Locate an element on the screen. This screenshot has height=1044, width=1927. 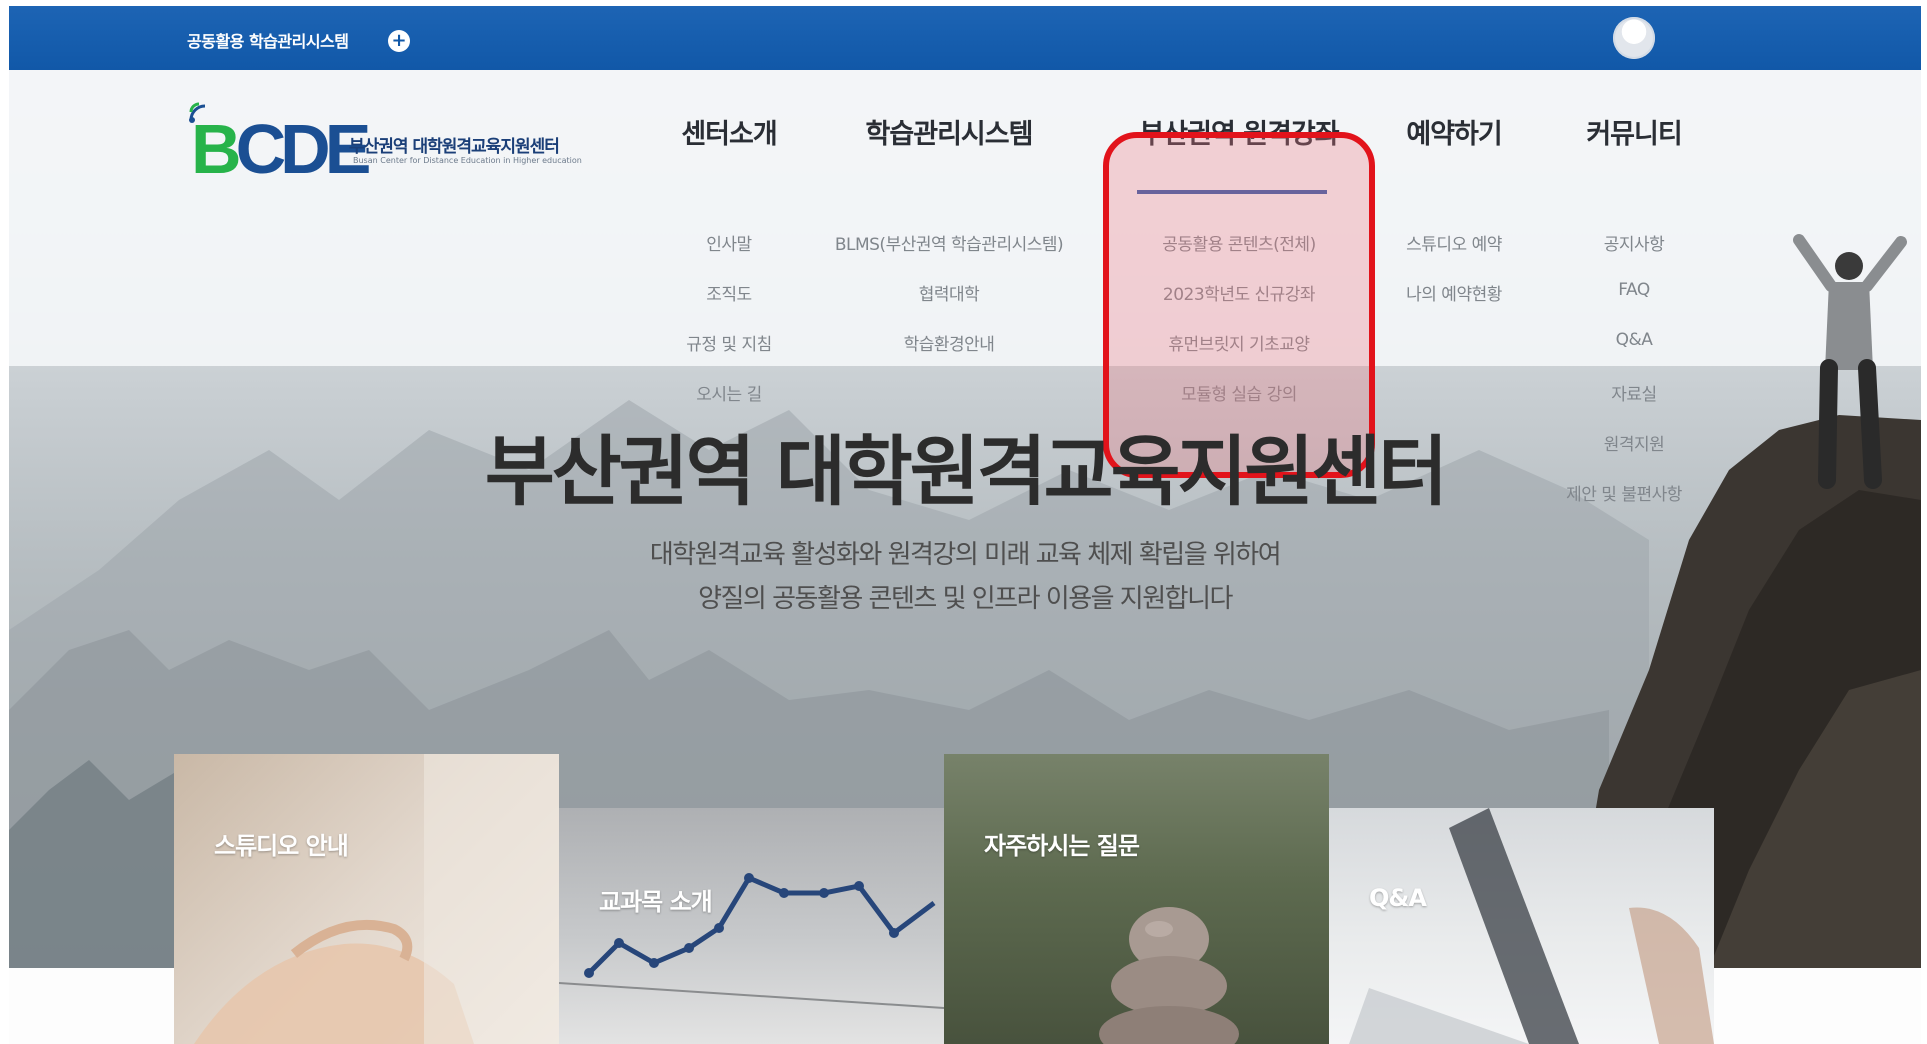
hands-image is located at coordinates (376, 899).